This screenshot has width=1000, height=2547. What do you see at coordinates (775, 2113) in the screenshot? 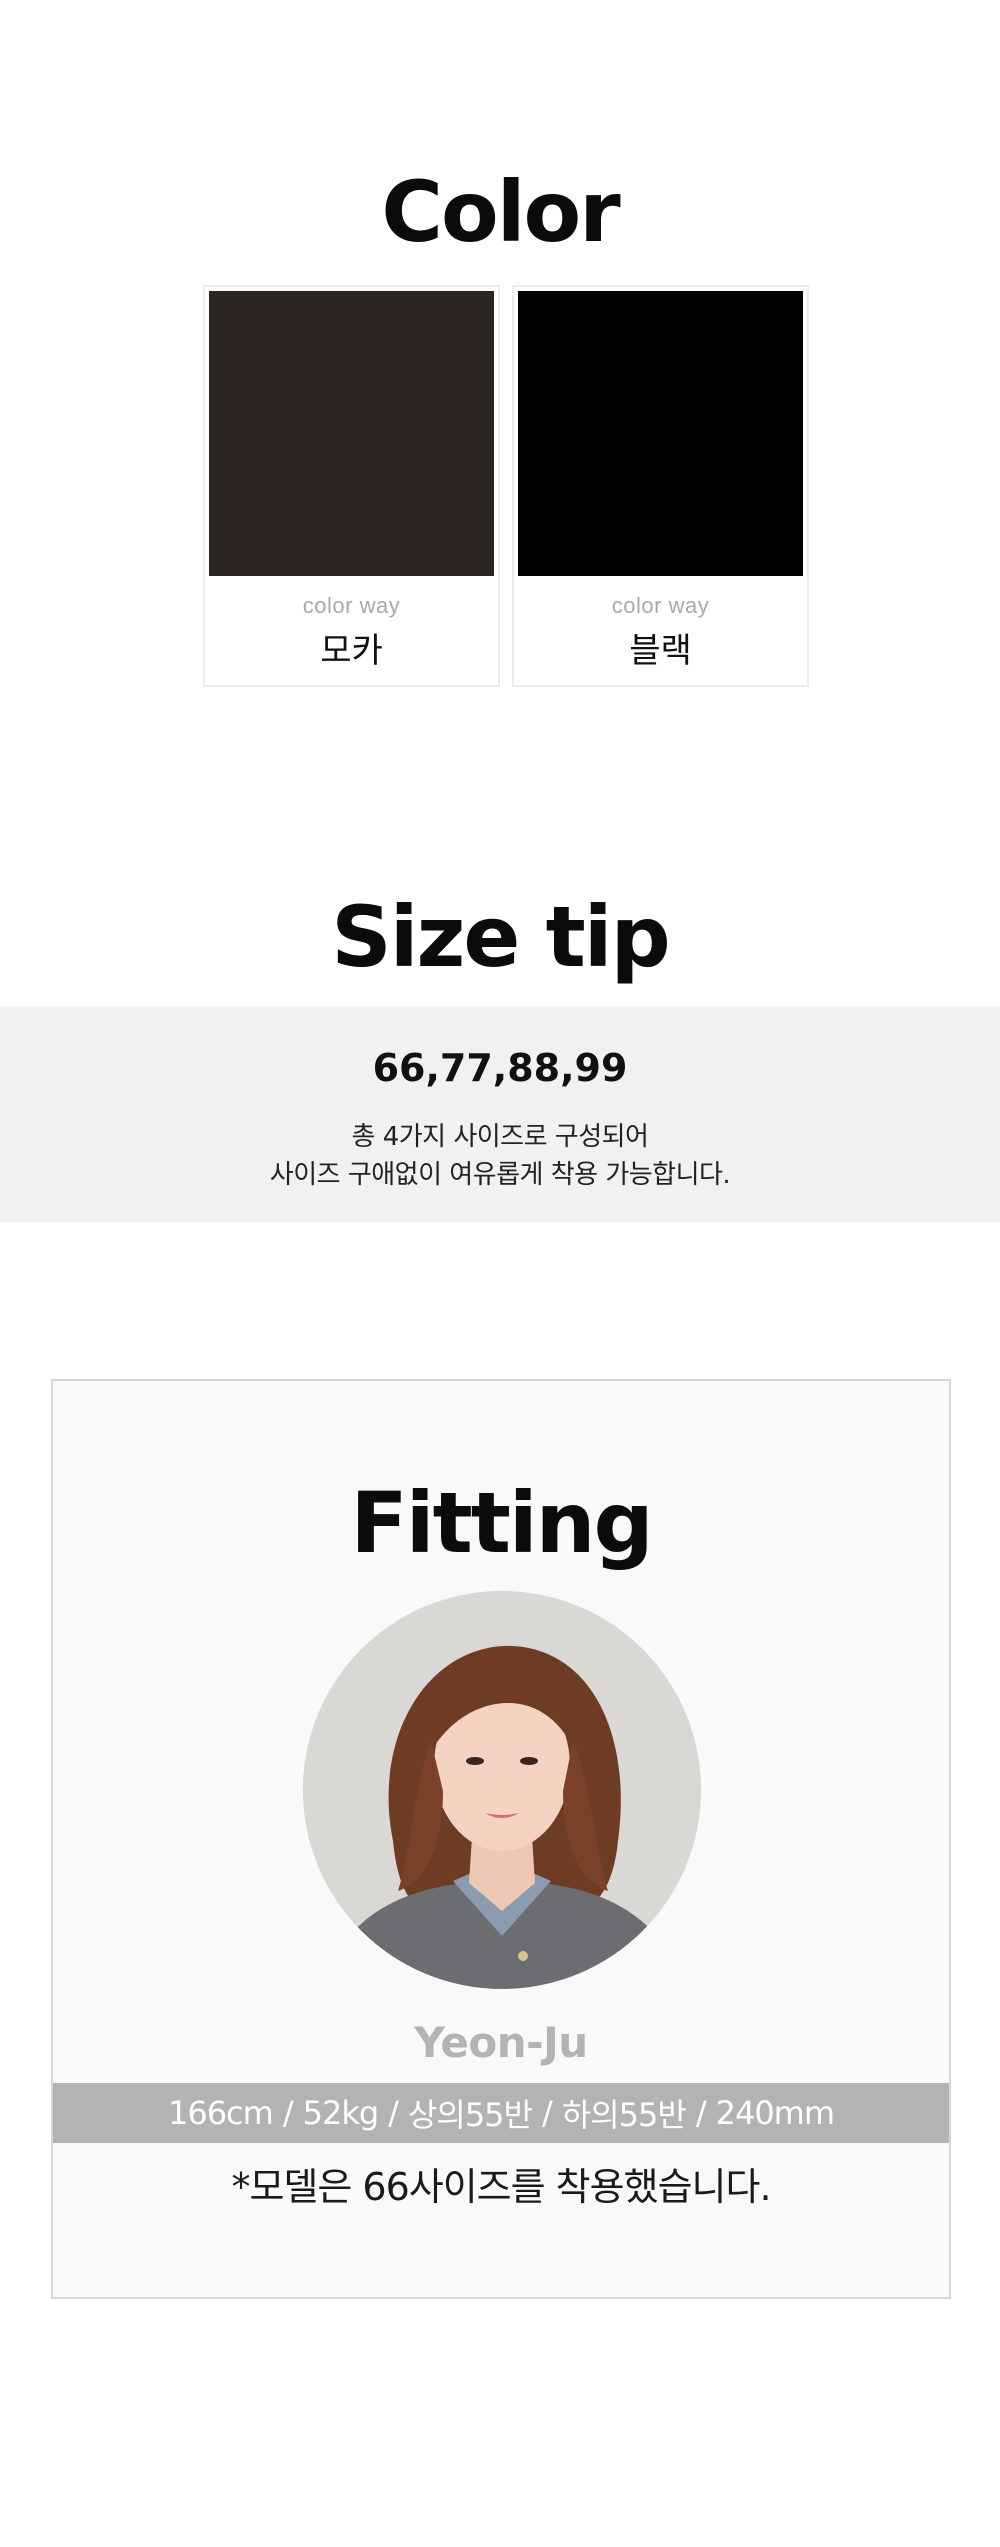
I see `spec-shoe-size: 240mm` at bounding box center [775, 2113].